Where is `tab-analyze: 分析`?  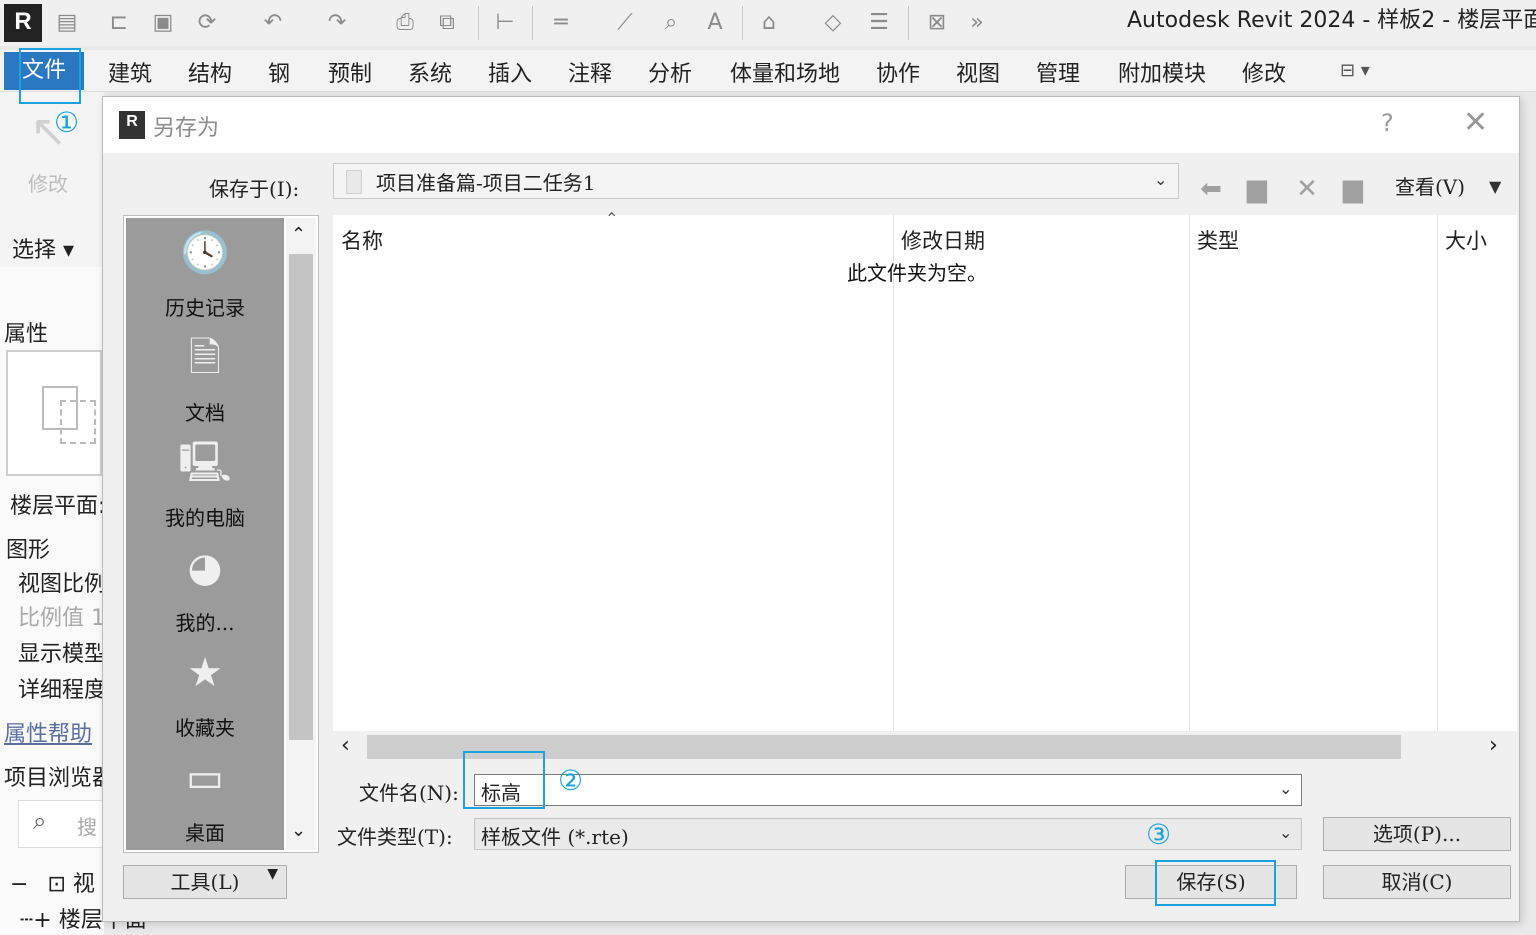 tab-analyze: 分析 is located at coordinates (670, 72).